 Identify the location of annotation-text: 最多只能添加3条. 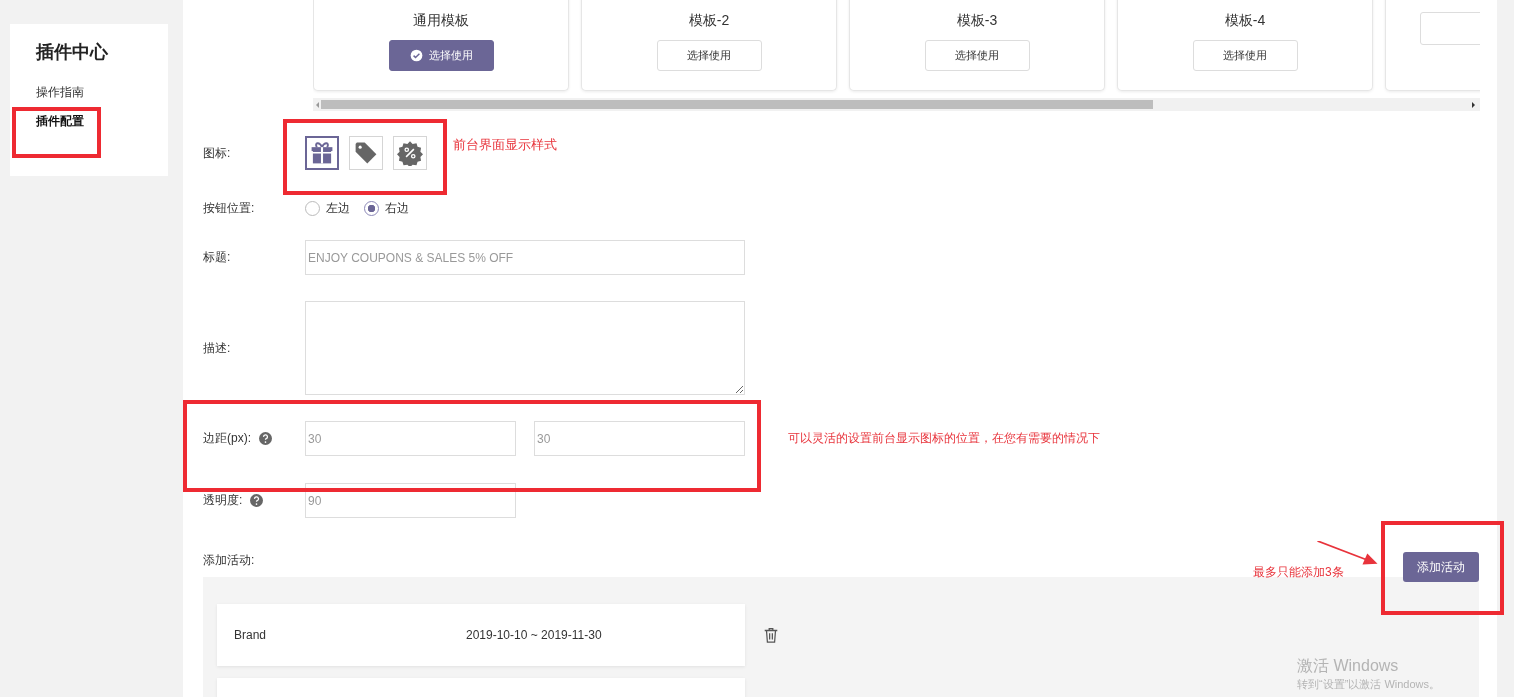
(1298, 572).